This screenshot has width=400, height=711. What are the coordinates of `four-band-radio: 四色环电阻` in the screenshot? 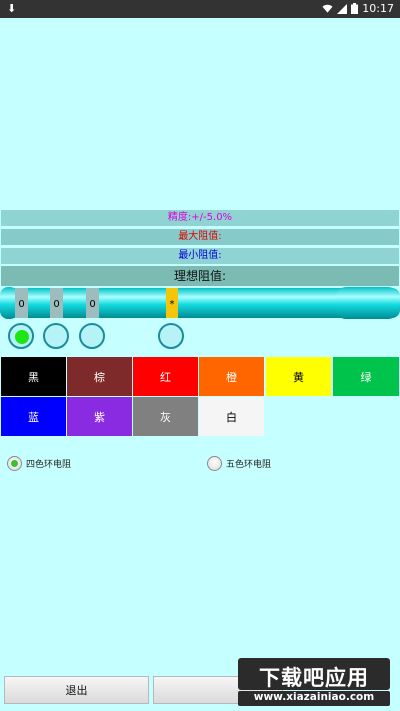 It's located at (39, 463).